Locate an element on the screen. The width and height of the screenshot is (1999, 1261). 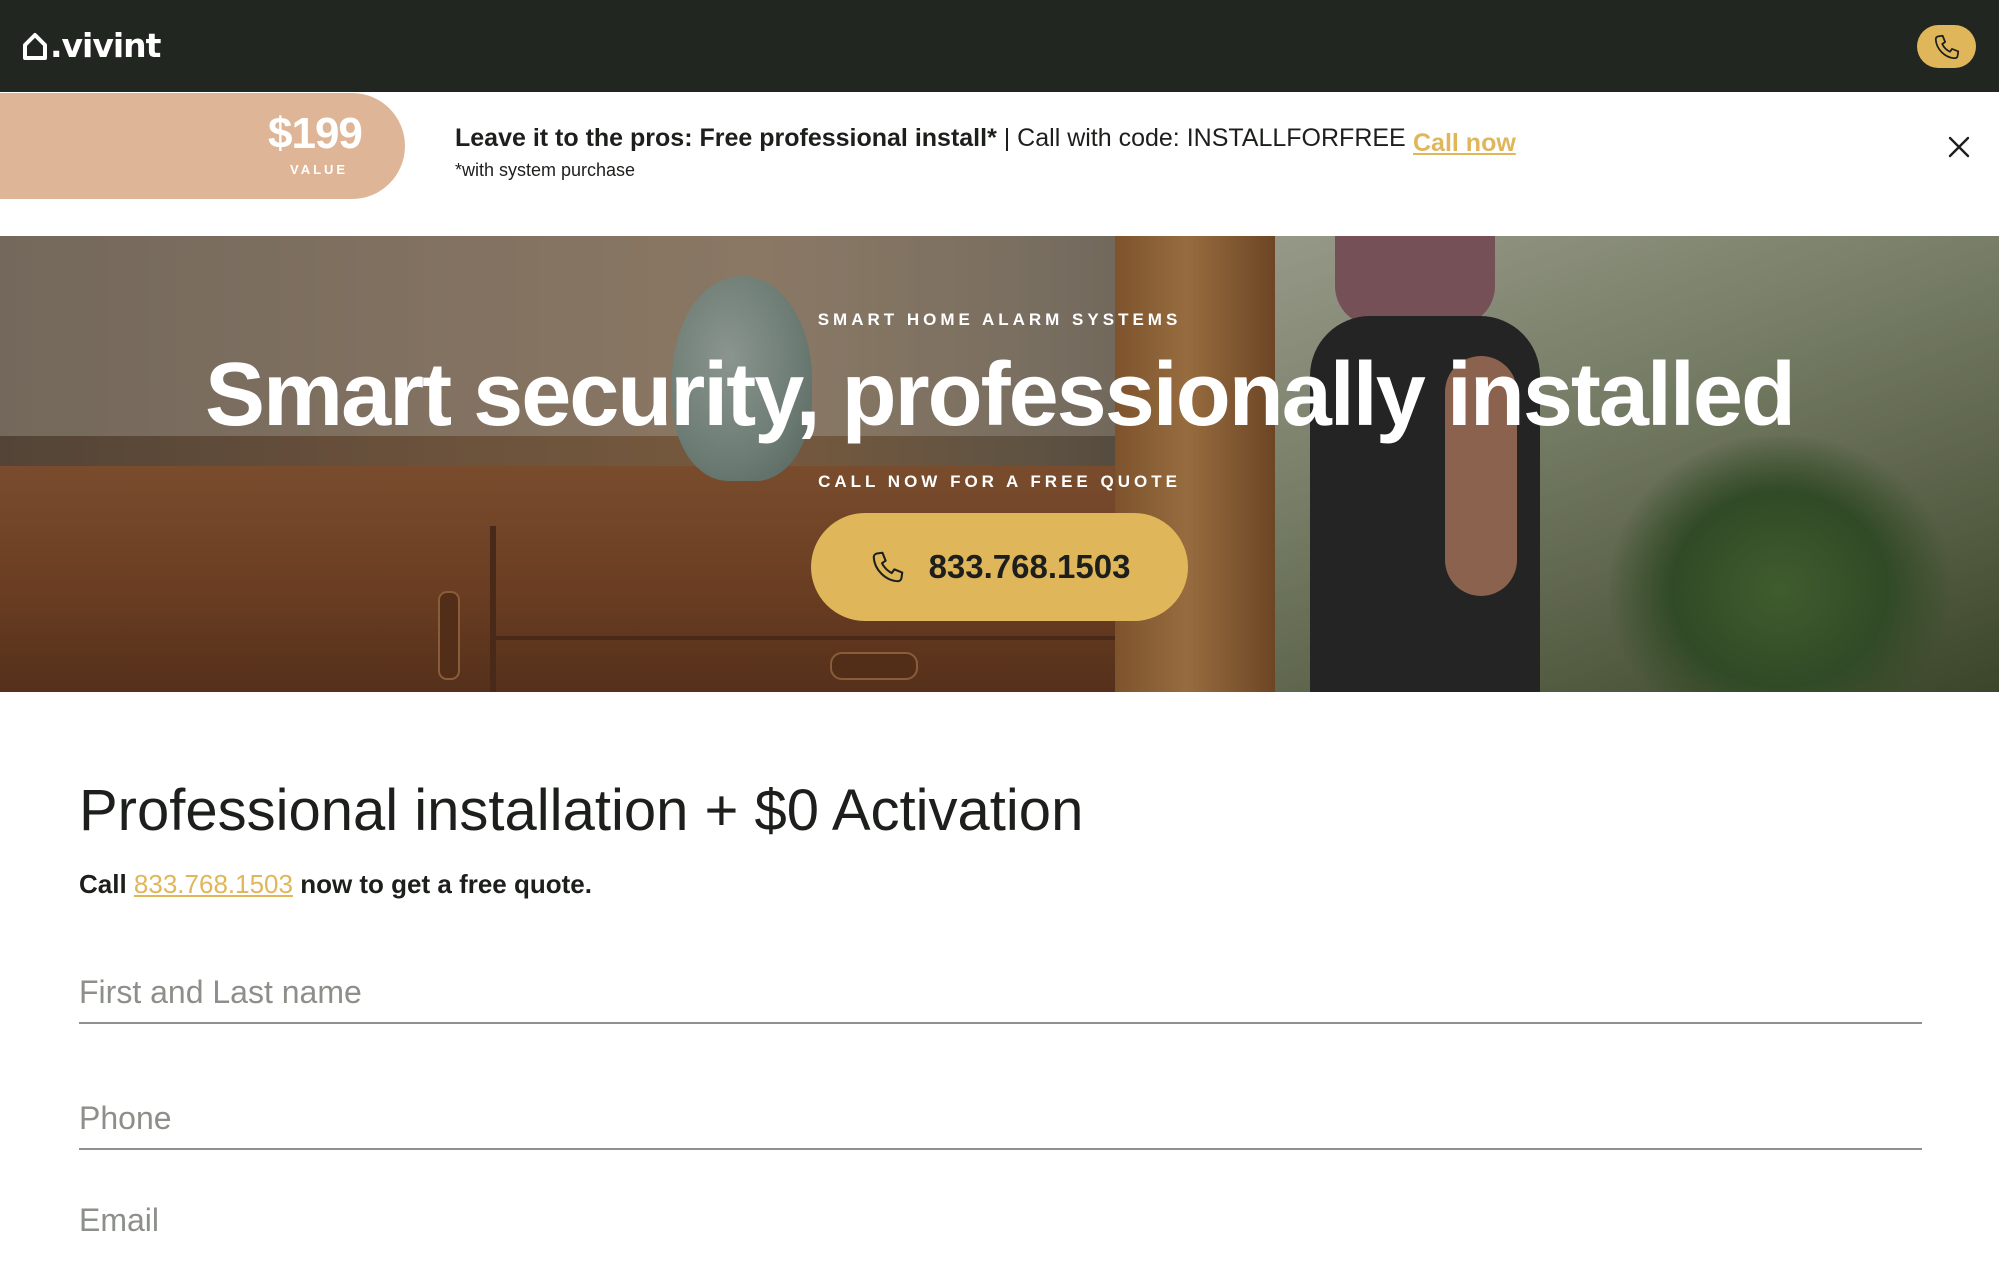
close-icon is located at coordinates (1959, 147).